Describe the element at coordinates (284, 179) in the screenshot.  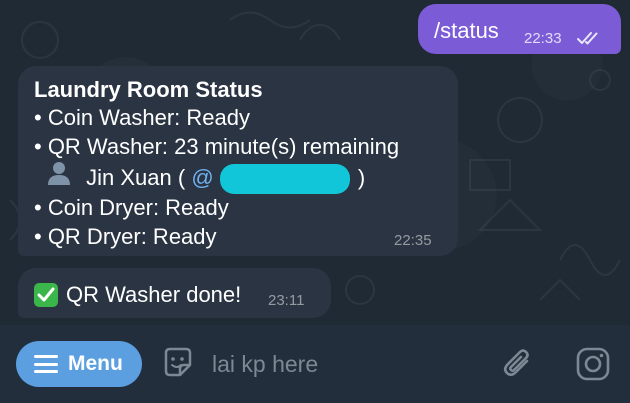
I see `redacted-username` at that location.